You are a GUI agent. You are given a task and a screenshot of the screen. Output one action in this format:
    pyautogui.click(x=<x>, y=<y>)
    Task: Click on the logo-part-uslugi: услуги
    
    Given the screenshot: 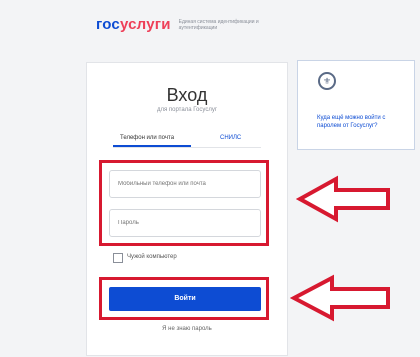 What is the action you would take?
    pyautogui.click(x=145, y=24)
    